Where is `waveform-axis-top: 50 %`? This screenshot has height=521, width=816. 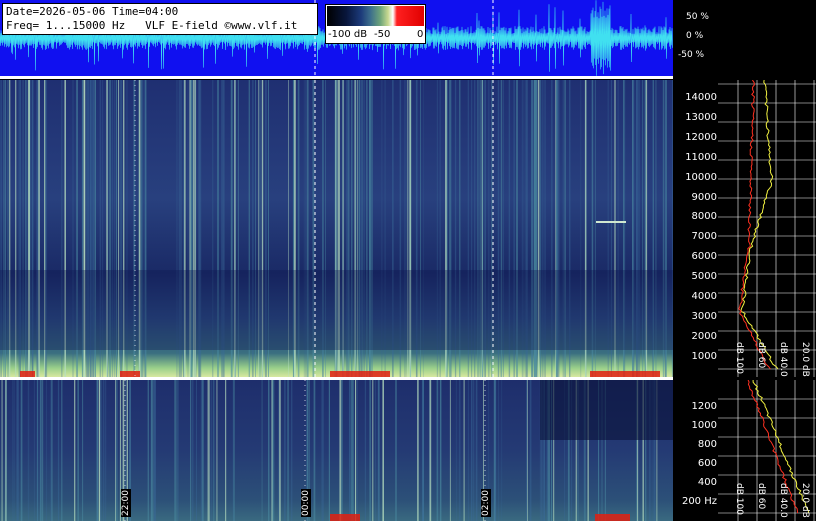
waveform-axis-top: 50 % is located at coordinates (697, 17).